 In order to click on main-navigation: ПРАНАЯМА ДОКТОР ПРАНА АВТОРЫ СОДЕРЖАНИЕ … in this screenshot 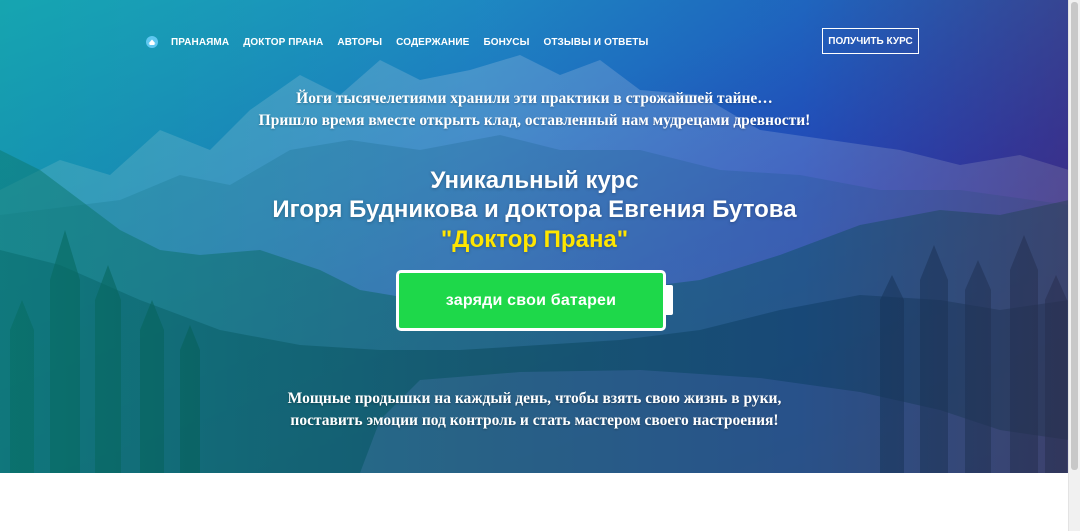, I will do `click(404, 42)`.